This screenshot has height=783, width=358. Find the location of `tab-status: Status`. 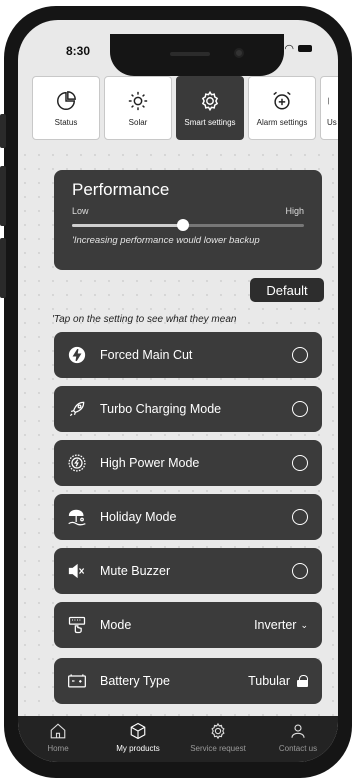

tab-status: Status is located at coordinates (66, 108).